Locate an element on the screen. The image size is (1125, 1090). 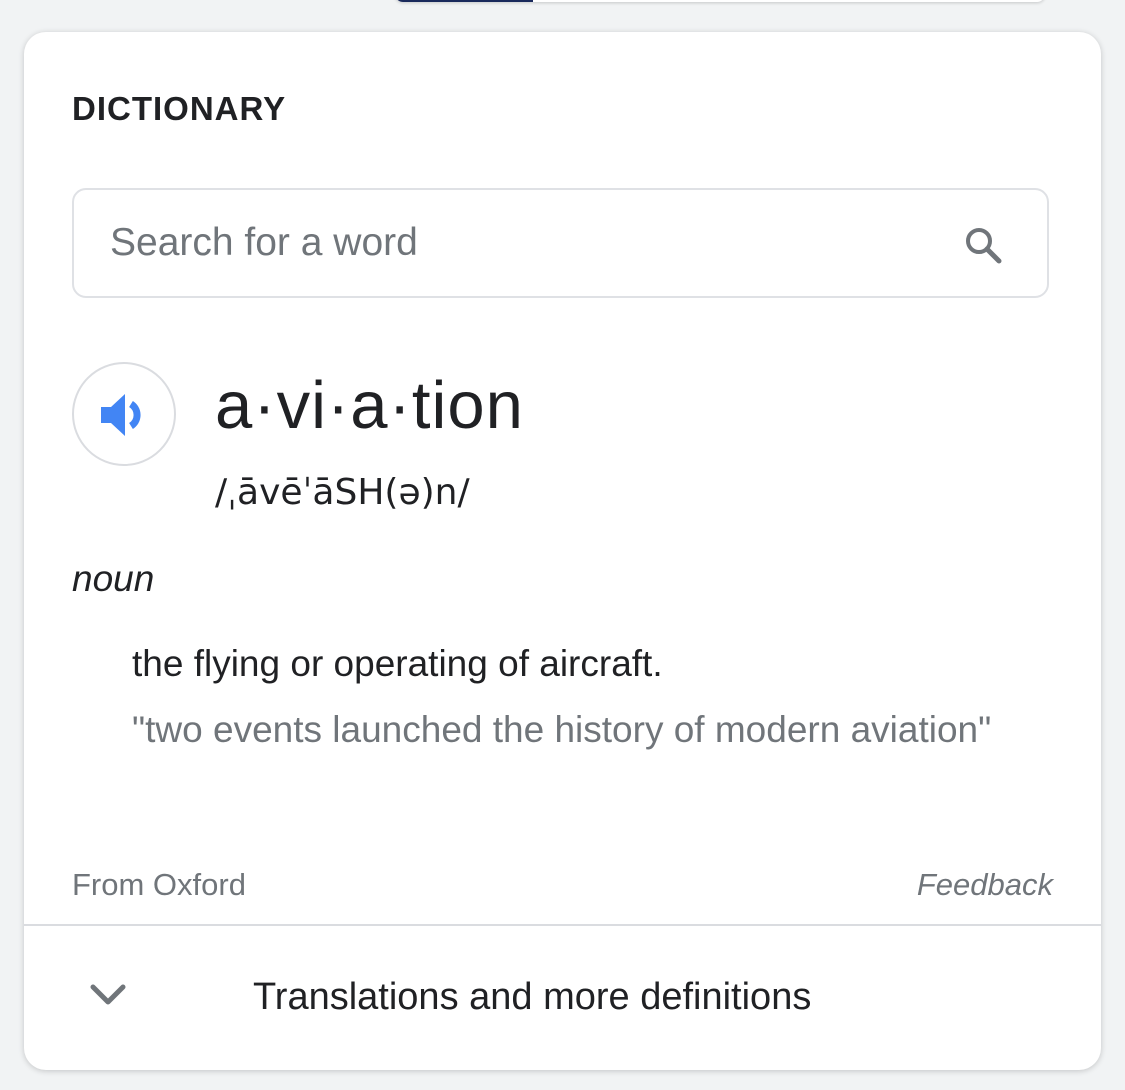
part-of-speech: noun is located at coordinates (113, 578).